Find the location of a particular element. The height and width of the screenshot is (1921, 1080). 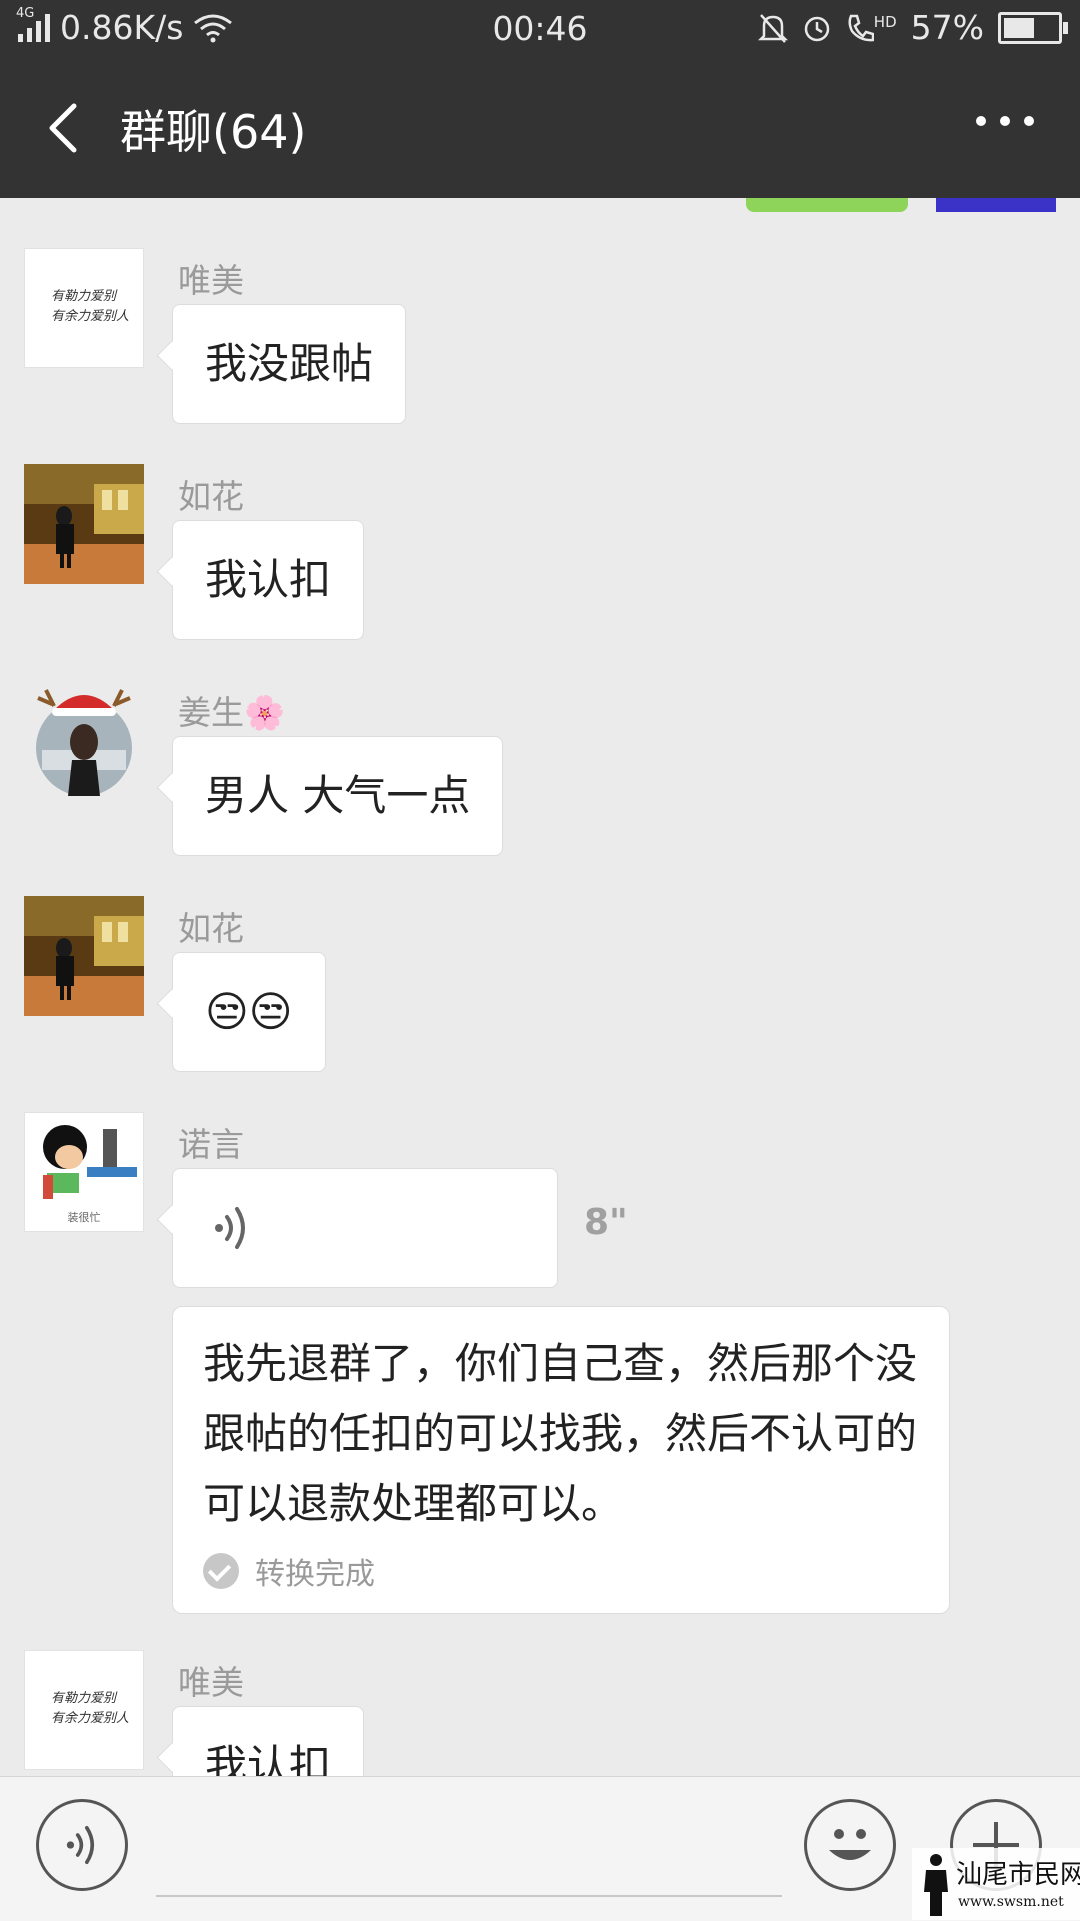

hd-call-icon: HD is located at coordinates (871, 28).